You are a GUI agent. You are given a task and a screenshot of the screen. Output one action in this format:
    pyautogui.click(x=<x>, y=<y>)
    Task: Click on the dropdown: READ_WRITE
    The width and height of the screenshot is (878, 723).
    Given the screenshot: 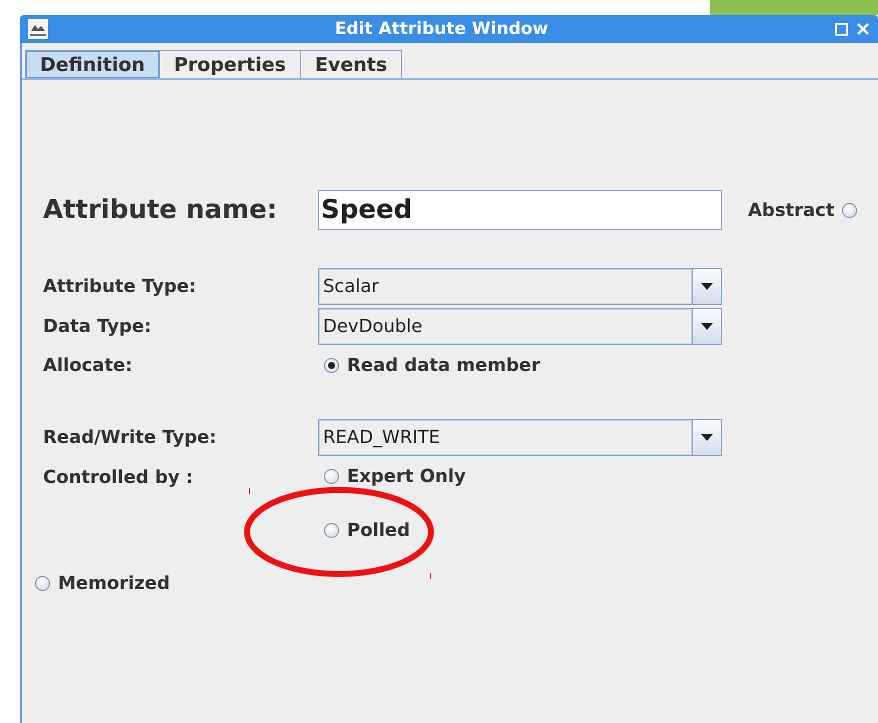 What is the action you would take?
    pyautogui.click(x=520, y=437)
    